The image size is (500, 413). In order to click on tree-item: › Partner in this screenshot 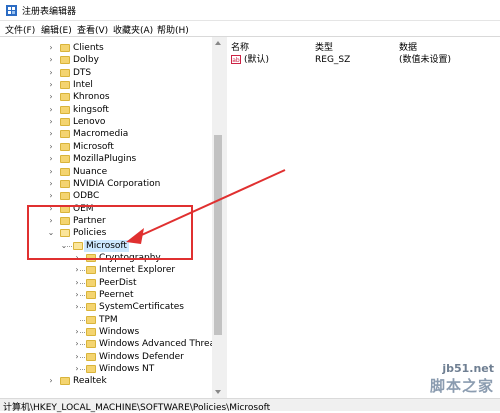, I will do `click(106, 221)`.